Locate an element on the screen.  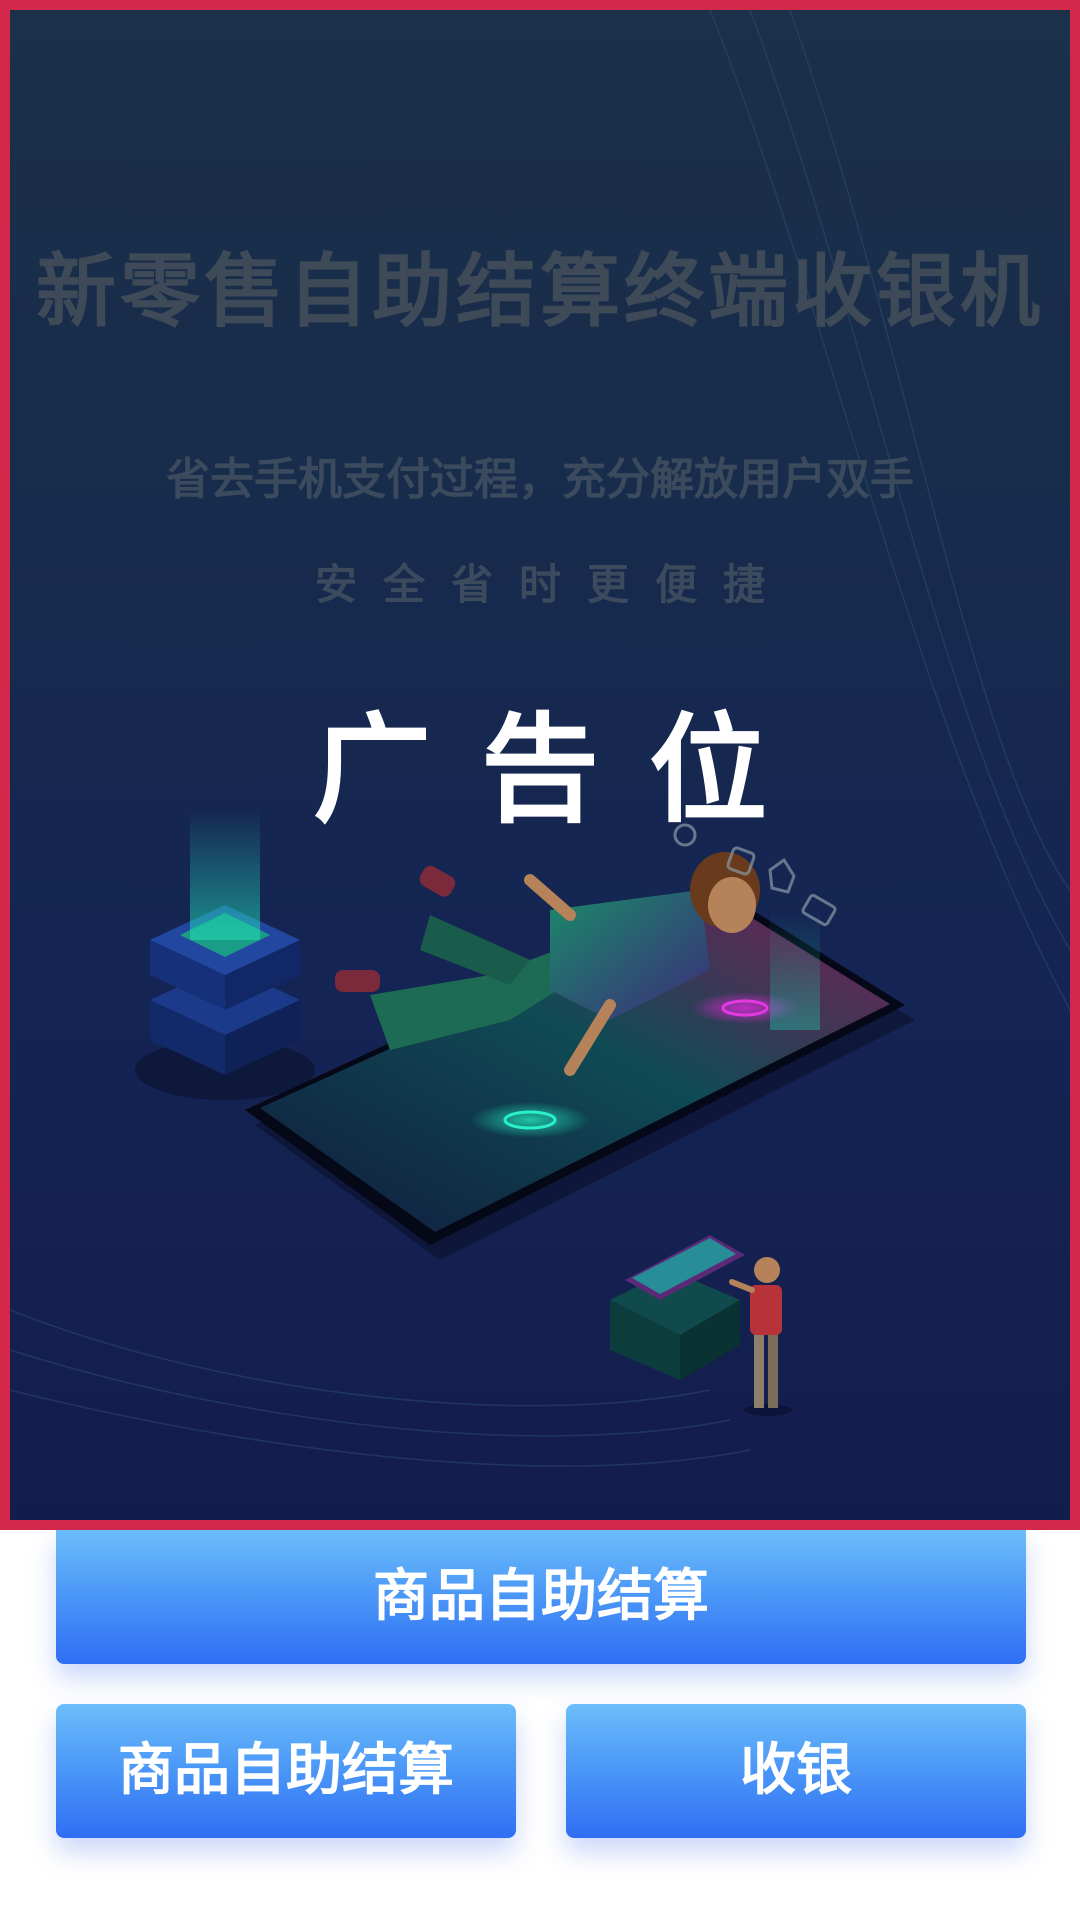
ad-headline: 新零售自助结算终端收银机 is located at coordinates (540, 291).